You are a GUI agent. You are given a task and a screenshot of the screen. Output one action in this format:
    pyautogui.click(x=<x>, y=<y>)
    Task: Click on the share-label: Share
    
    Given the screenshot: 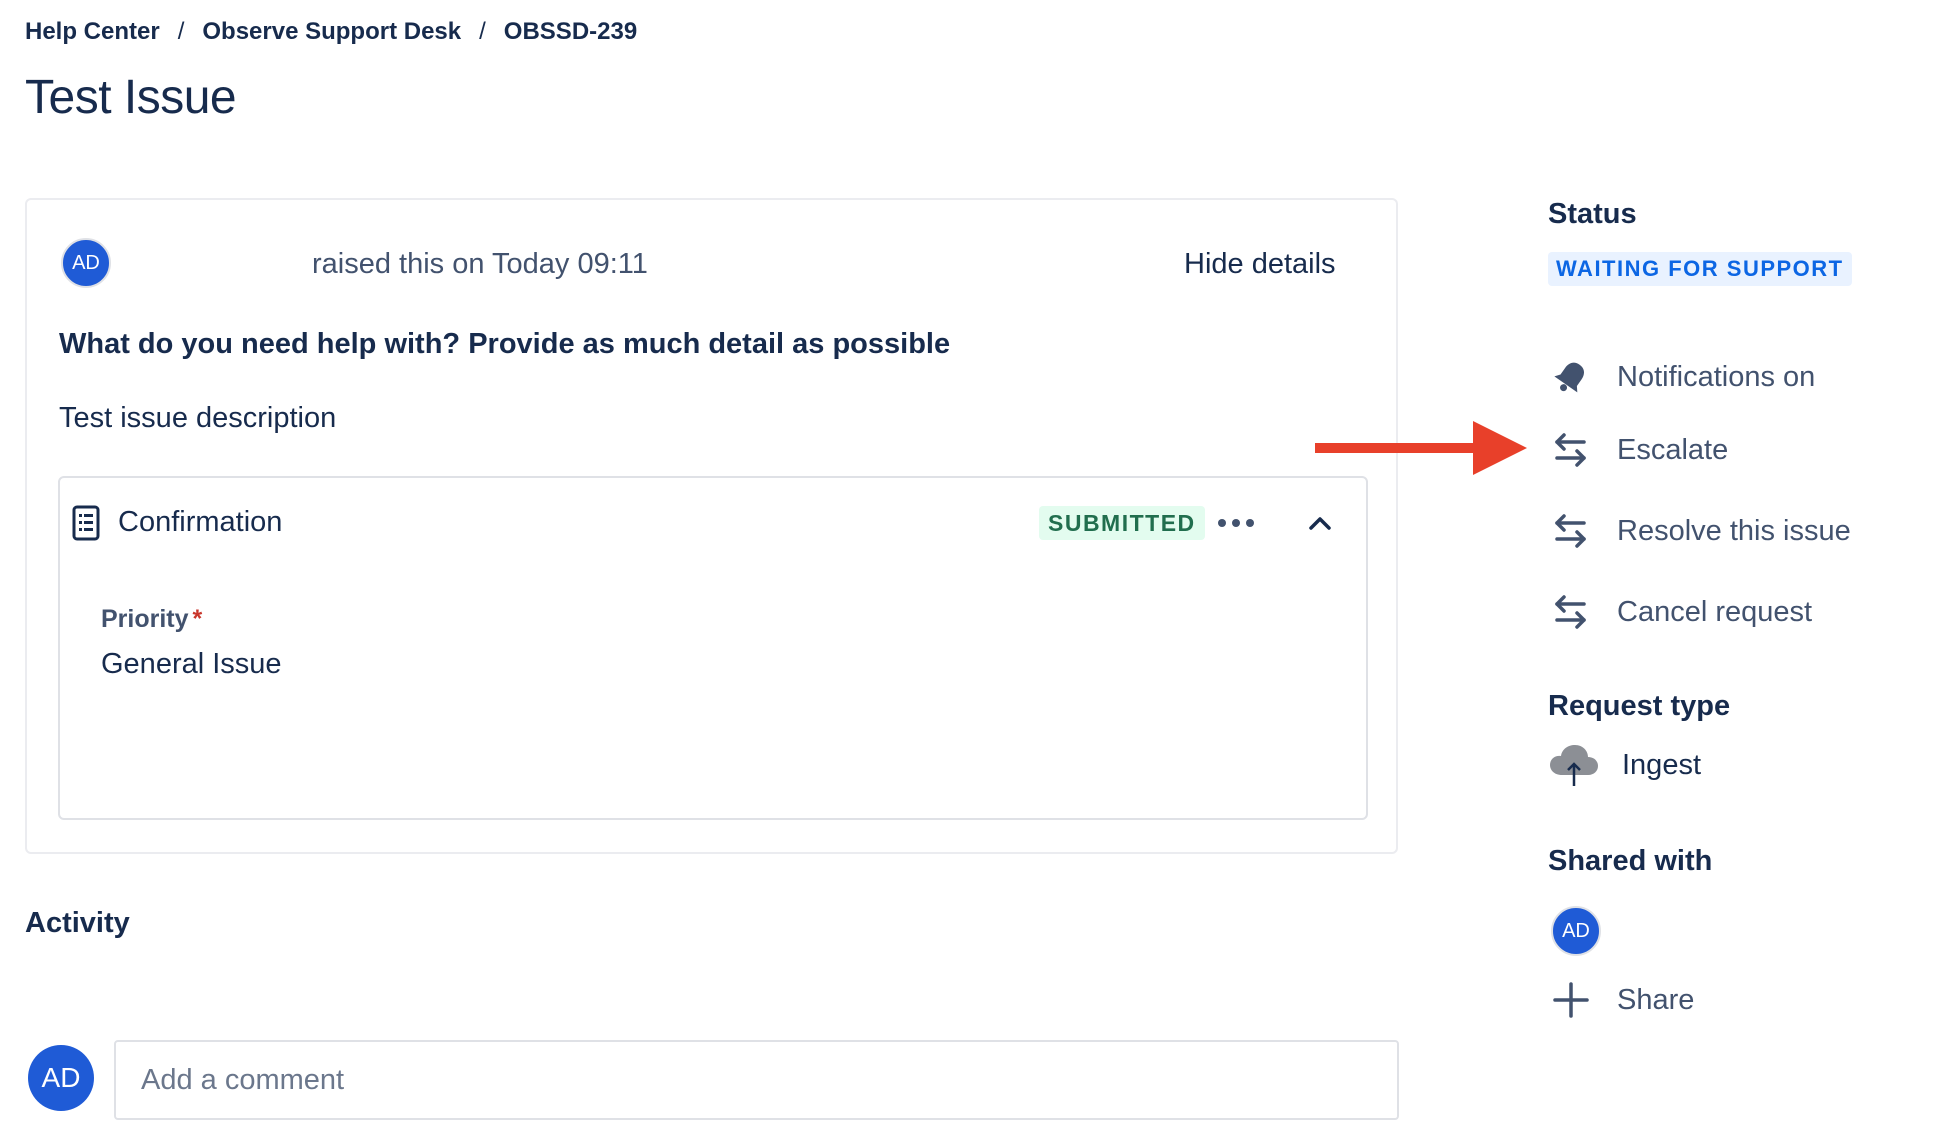 What is the action you would take?
    pyautogui.click(x=1656, y=999)
    